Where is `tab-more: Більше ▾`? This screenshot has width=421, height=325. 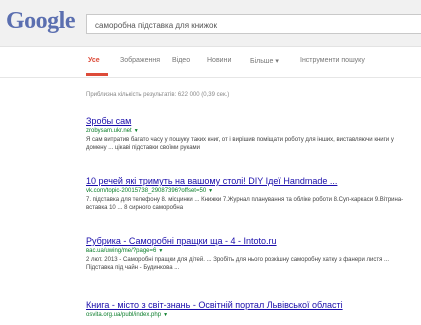 tab-more: Більше ▾ is located at coordinates (264, 61).